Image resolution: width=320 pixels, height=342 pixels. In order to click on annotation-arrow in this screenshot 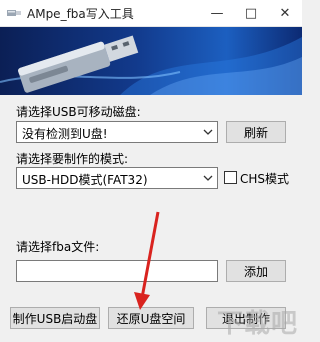, I will do `click(147, 260)`.